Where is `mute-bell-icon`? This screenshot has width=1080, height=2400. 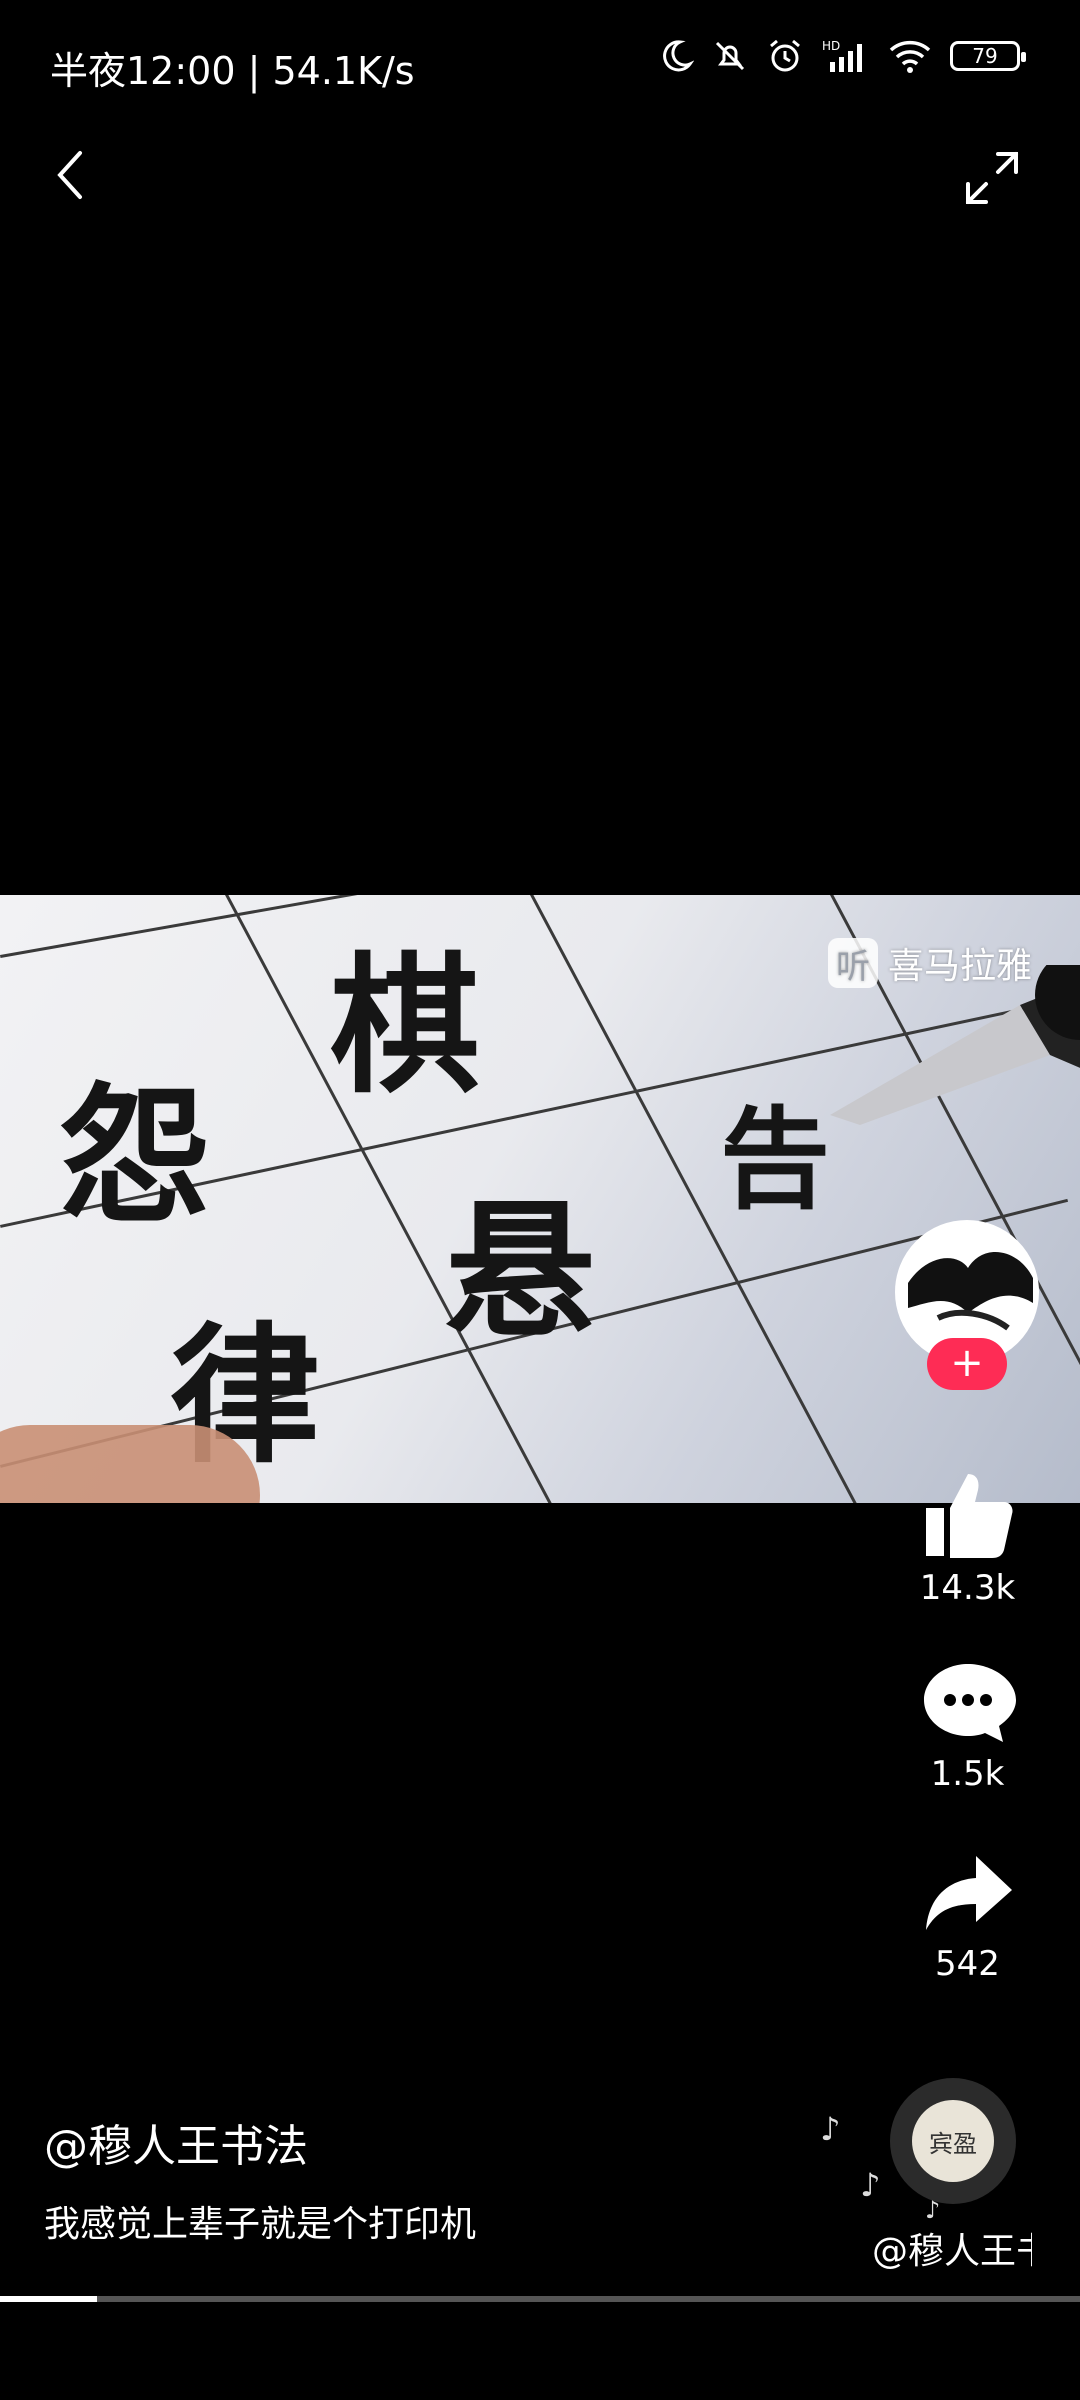 mute-bell-icon is located at coordinates (730, 56).